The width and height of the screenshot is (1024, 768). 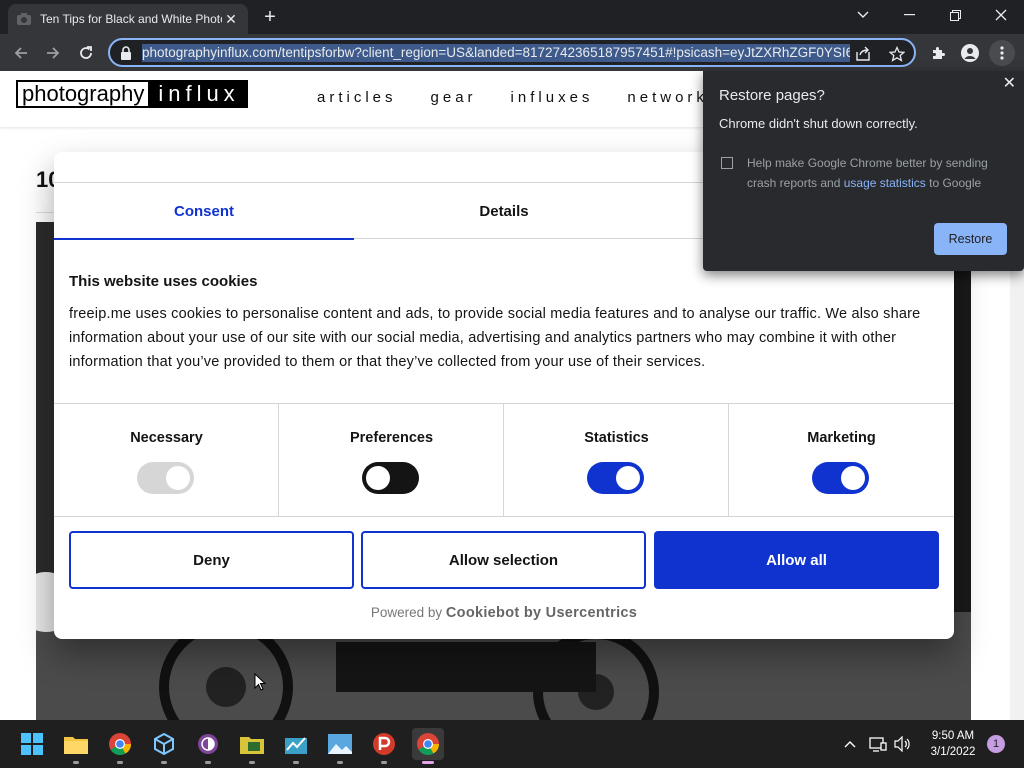 What do you see at coordinates (970, 53) in the screenshot?
I see `profile-avatar-icon` at bounding box center [970, 53].